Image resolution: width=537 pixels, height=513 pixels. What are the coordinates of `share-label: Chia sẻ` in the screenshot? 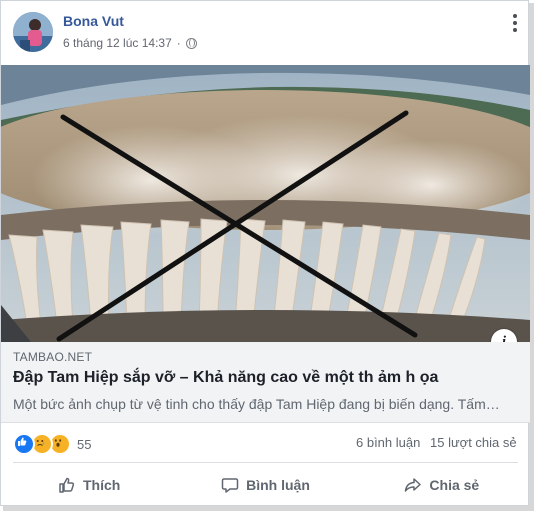 It's located at (454, 485).